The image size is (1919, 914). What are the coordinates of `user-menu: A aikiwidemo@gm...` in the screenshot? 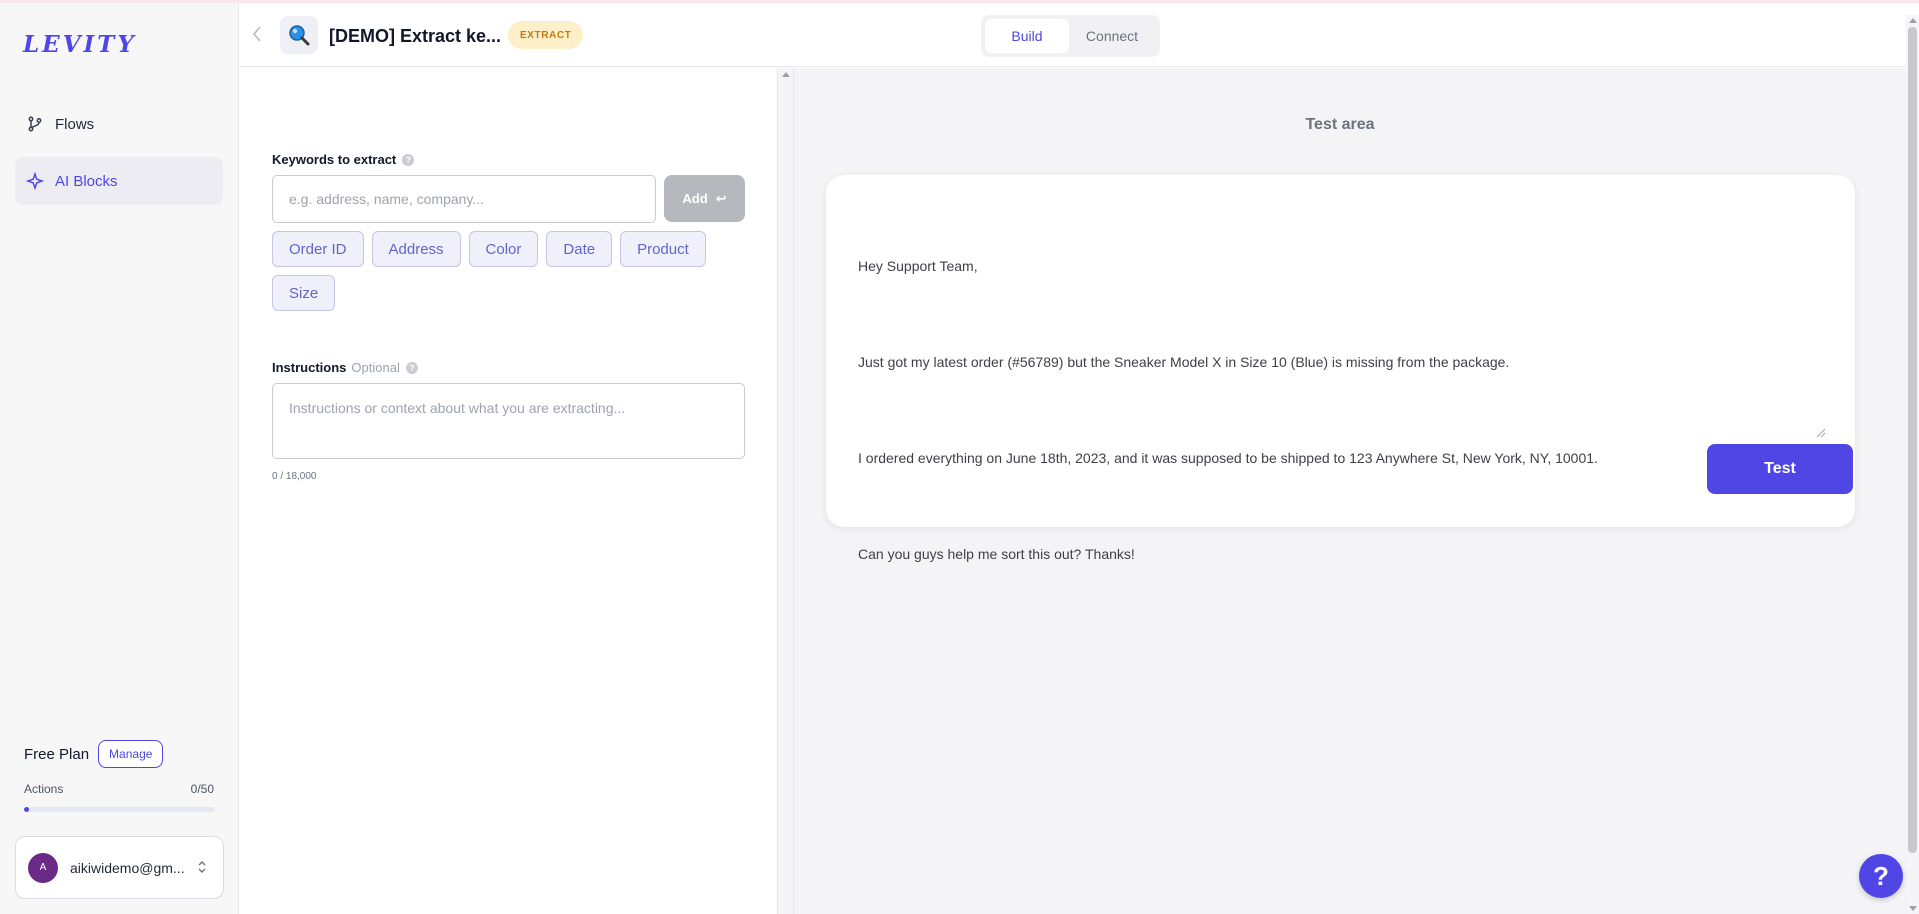 It's located at (119, 867).